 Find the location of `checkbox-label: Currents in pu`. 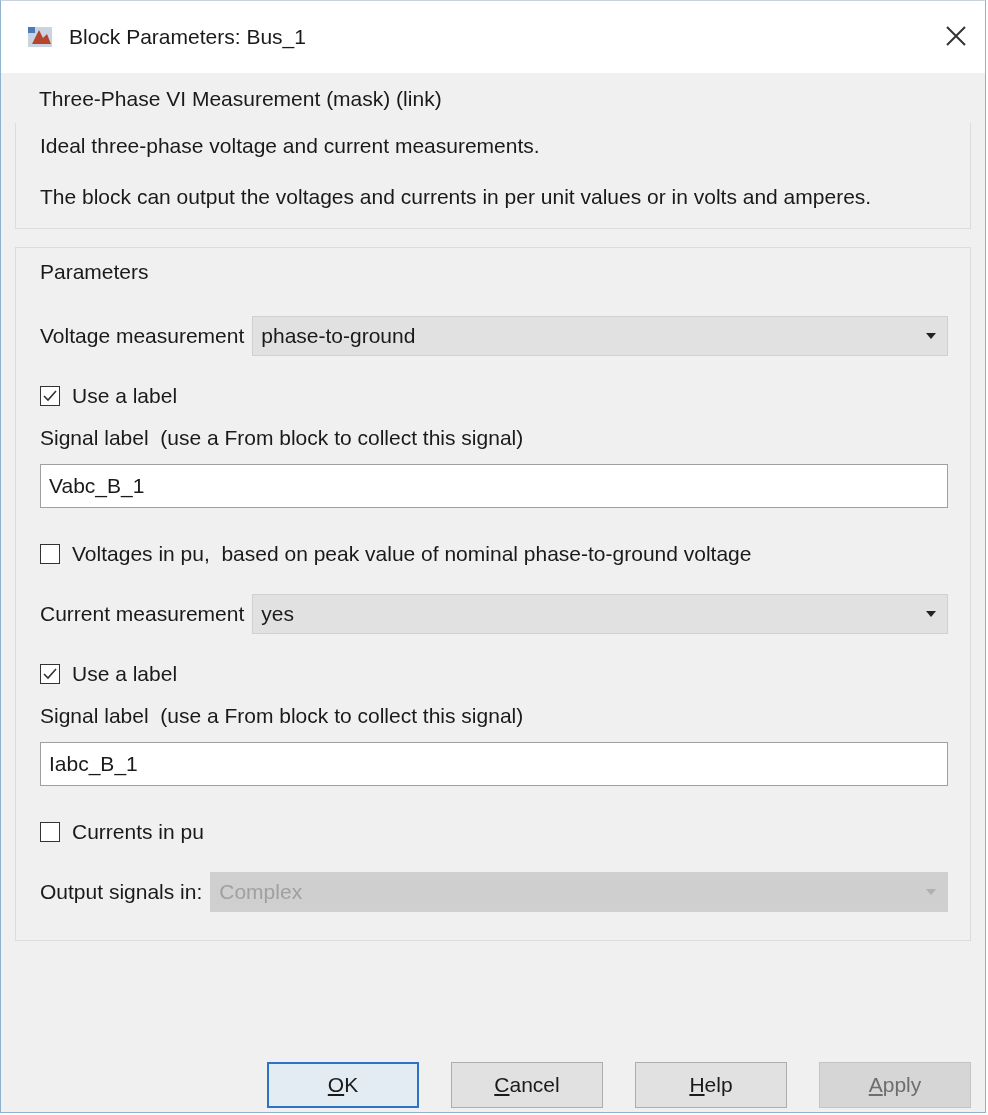

checkbox-label: Currents in pu is located at coordinates (138, 831).